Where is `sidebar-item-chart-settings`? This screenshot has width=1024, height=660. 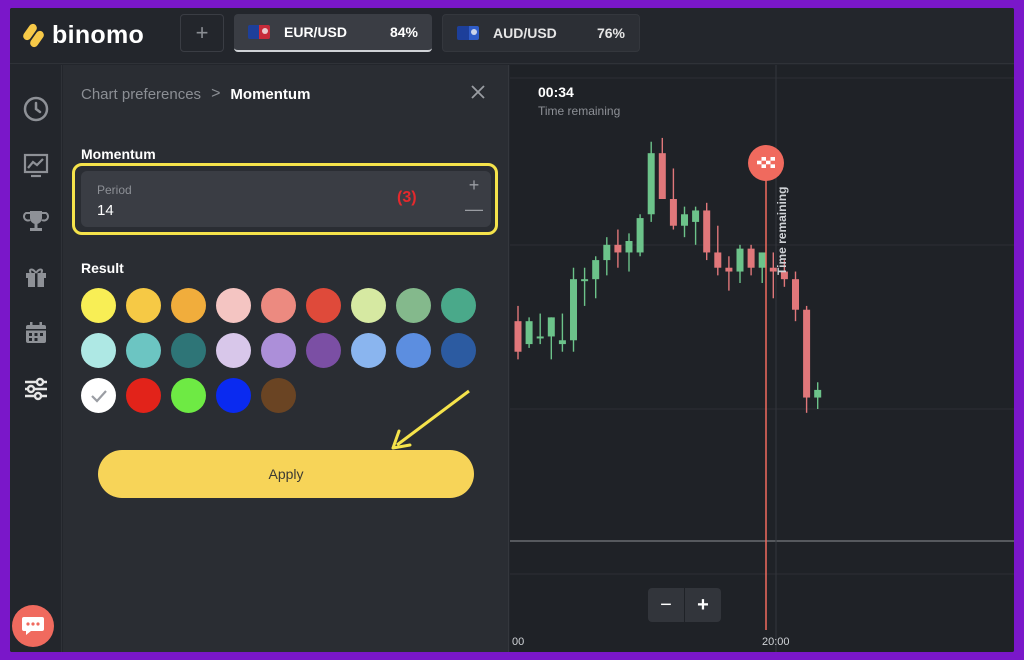 sidebar-item-chart-settings is located at coordinates (36, 389).